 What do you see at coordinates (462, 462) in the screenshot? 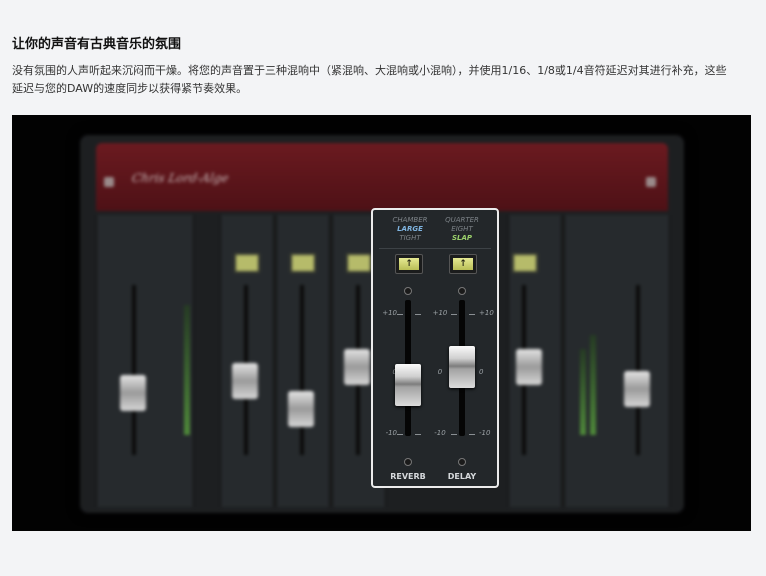
I see `delay-bottom-screw-icon` at bounding box center [462, 462].